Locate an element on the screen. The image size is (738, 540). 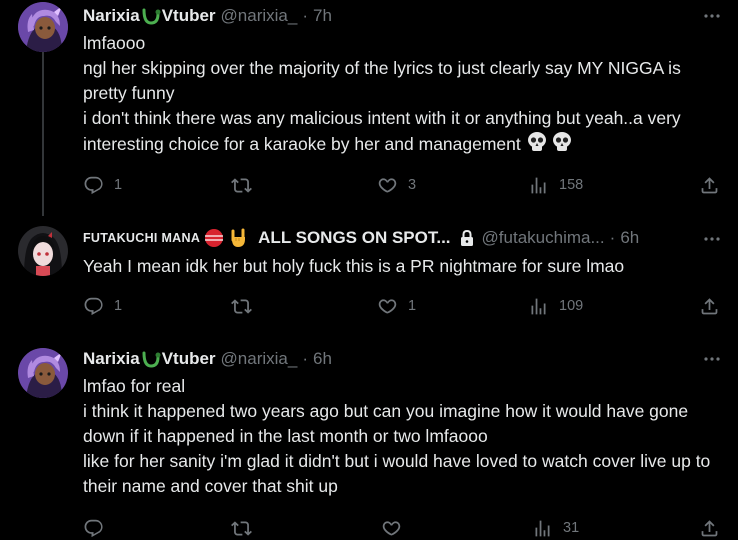
like-button: 1 is located at coordinates (396, 306).